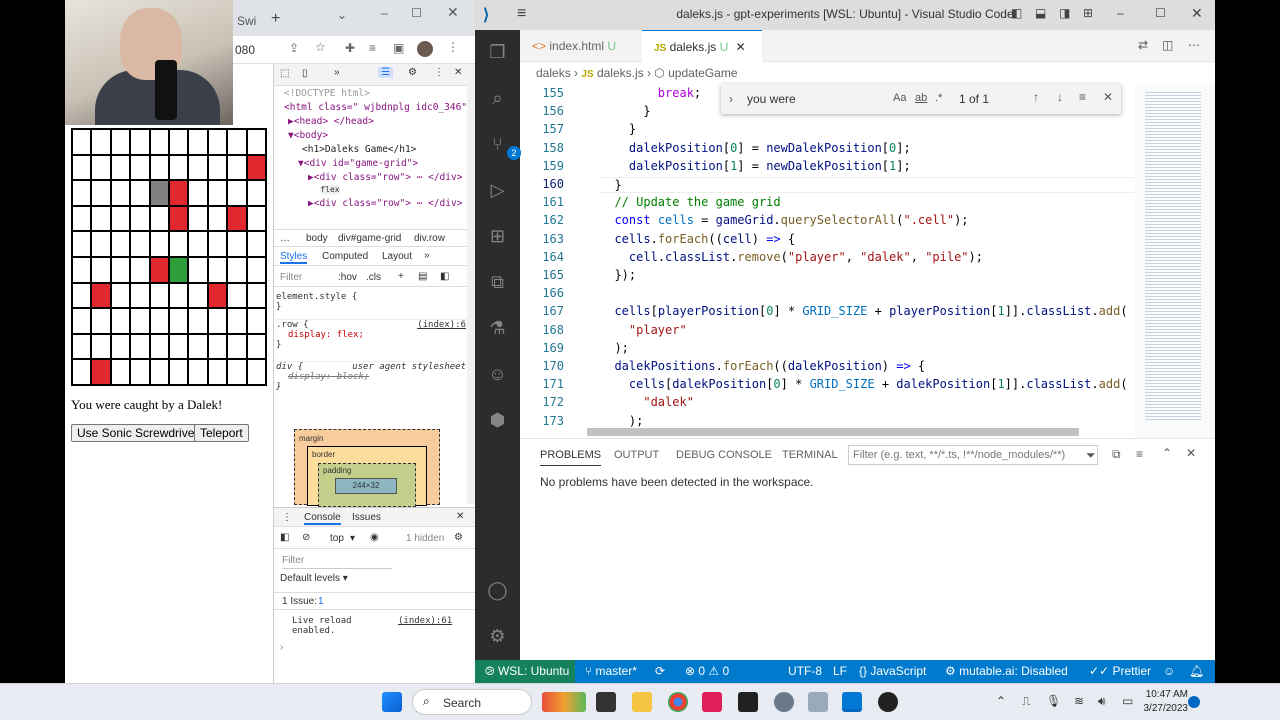 The width and height of the screenshot is (1280, 720). What do you see at coordinates (643, 330) in the screenshot?
I see `code-line: "player"` at bounding box center [643, 330].